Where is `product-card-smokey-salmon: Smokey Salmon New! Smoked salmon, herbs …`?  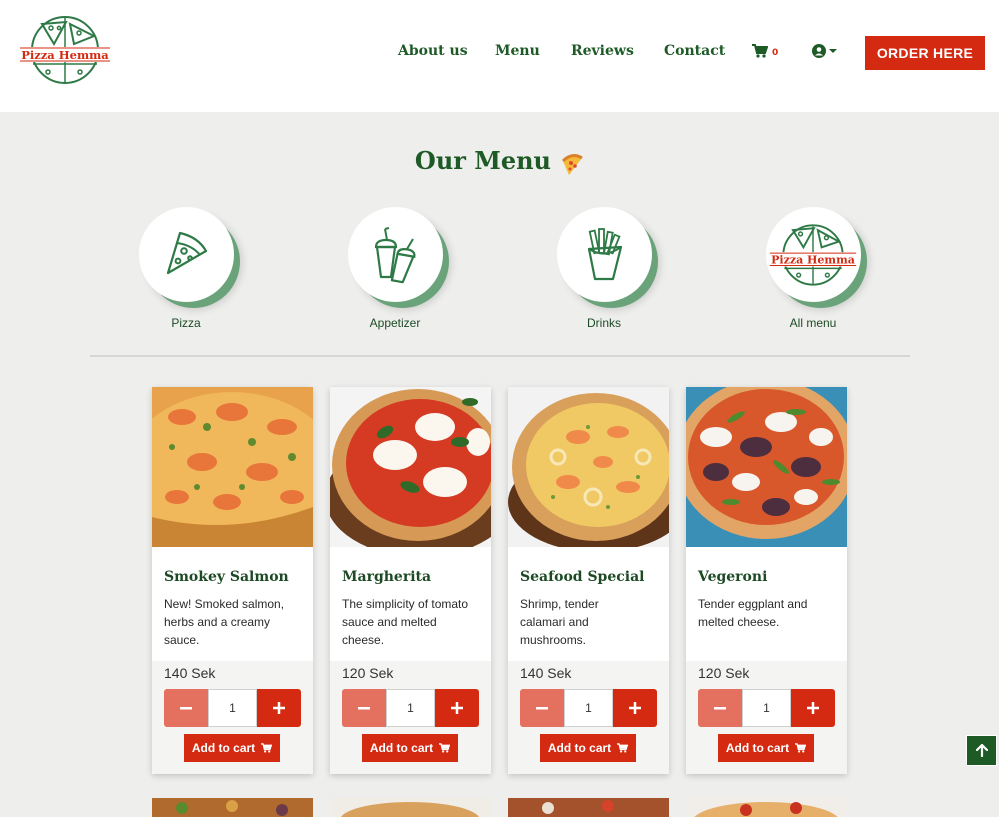 product-card-smokey-salmon: Smokey Salmon New! Smoked salmon, herbs … is located at coordinates (232, 580).